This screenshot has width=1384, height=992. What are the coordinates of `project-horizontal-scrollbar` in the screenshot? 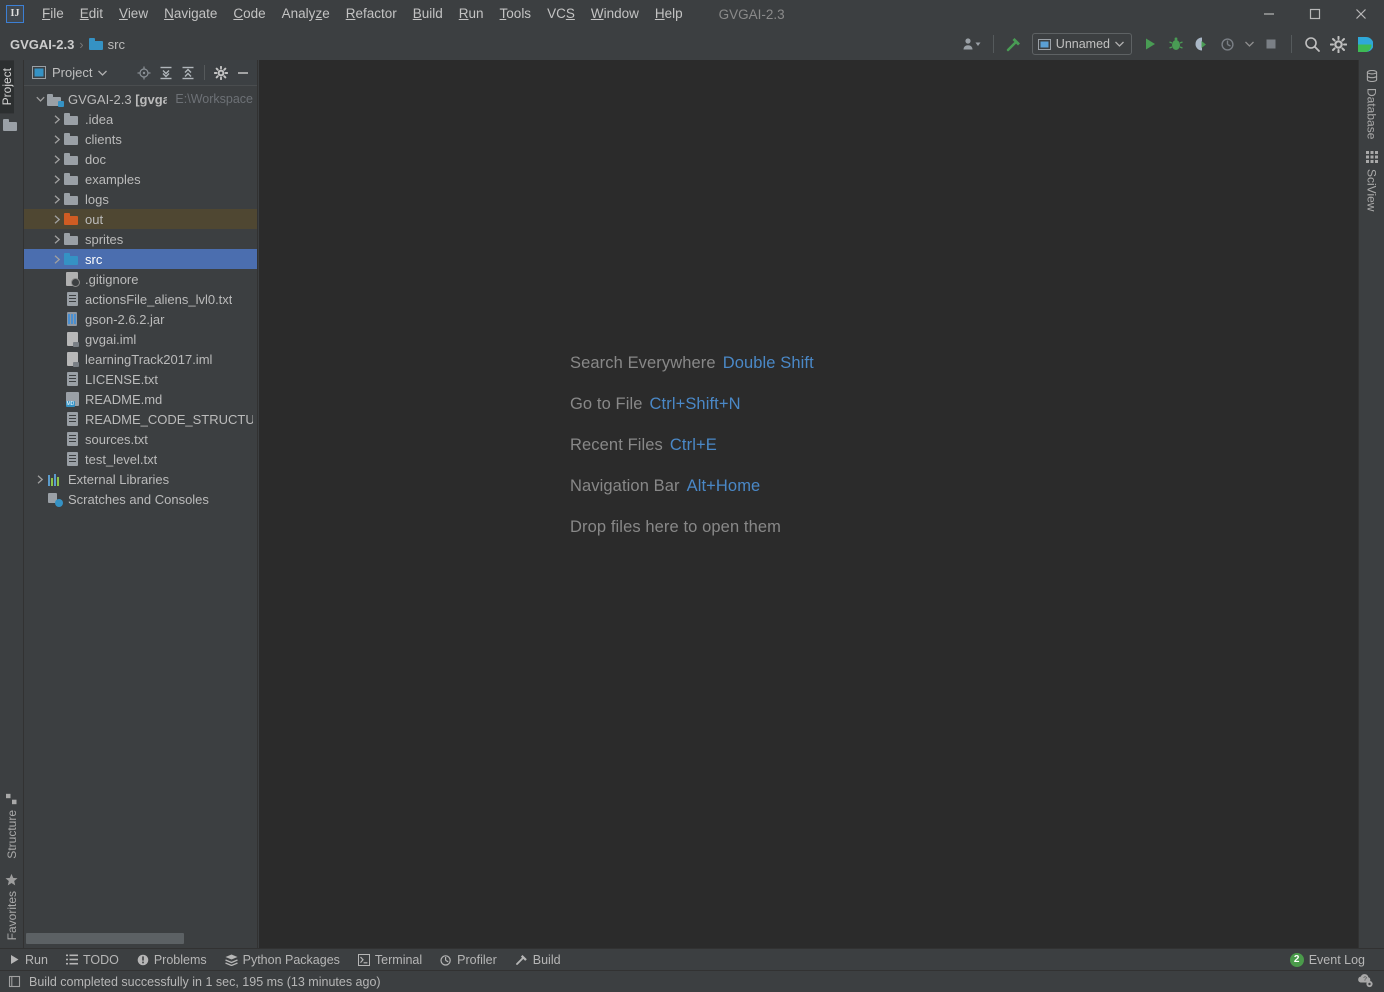 It's located at (140, 939).